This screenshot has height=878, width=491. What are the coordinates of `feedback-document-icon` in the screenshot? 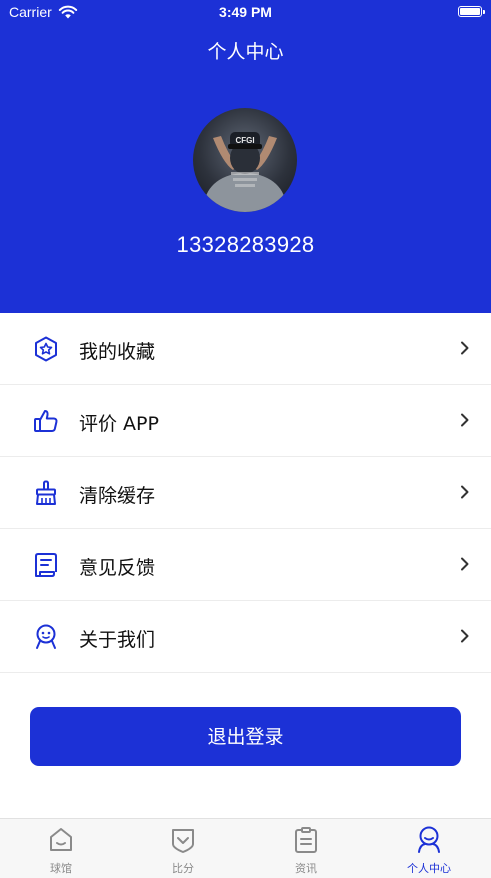 It's located at (46, 565).